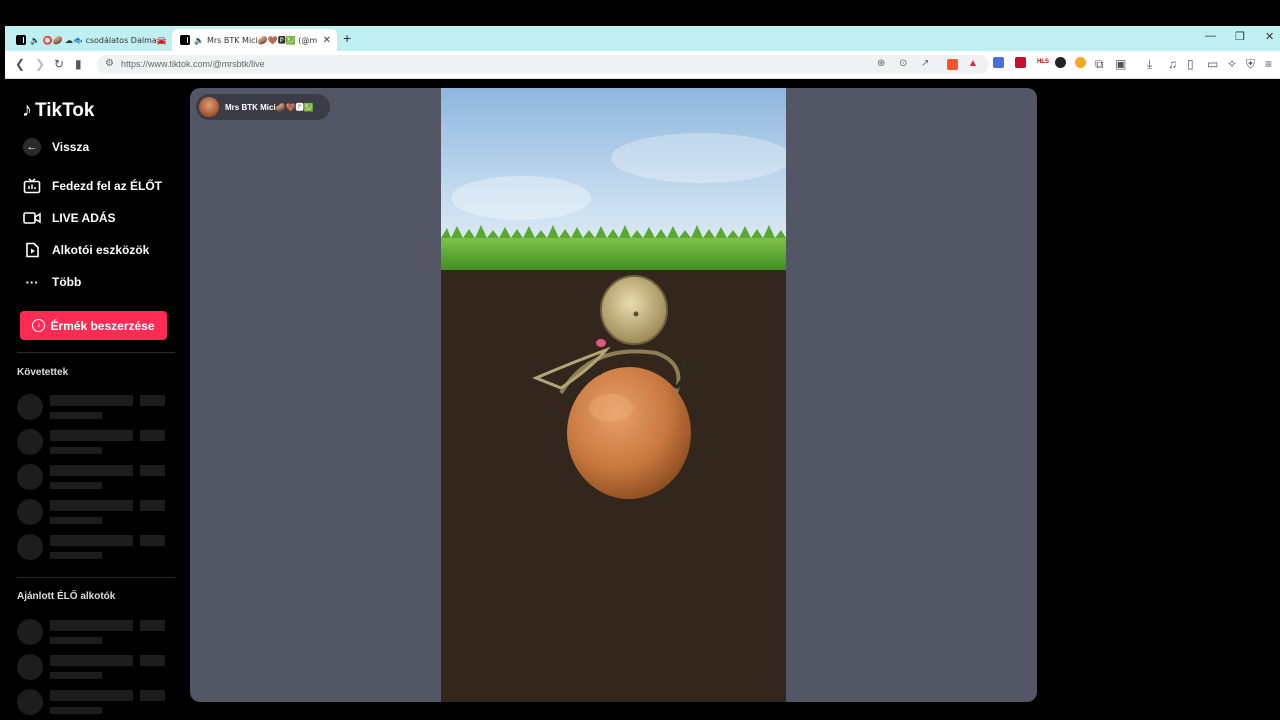  What do you see at coordinates (67, 282) in the screenshot?
I see `sidebar-item-label: Több` at bounding box center [67, 282].